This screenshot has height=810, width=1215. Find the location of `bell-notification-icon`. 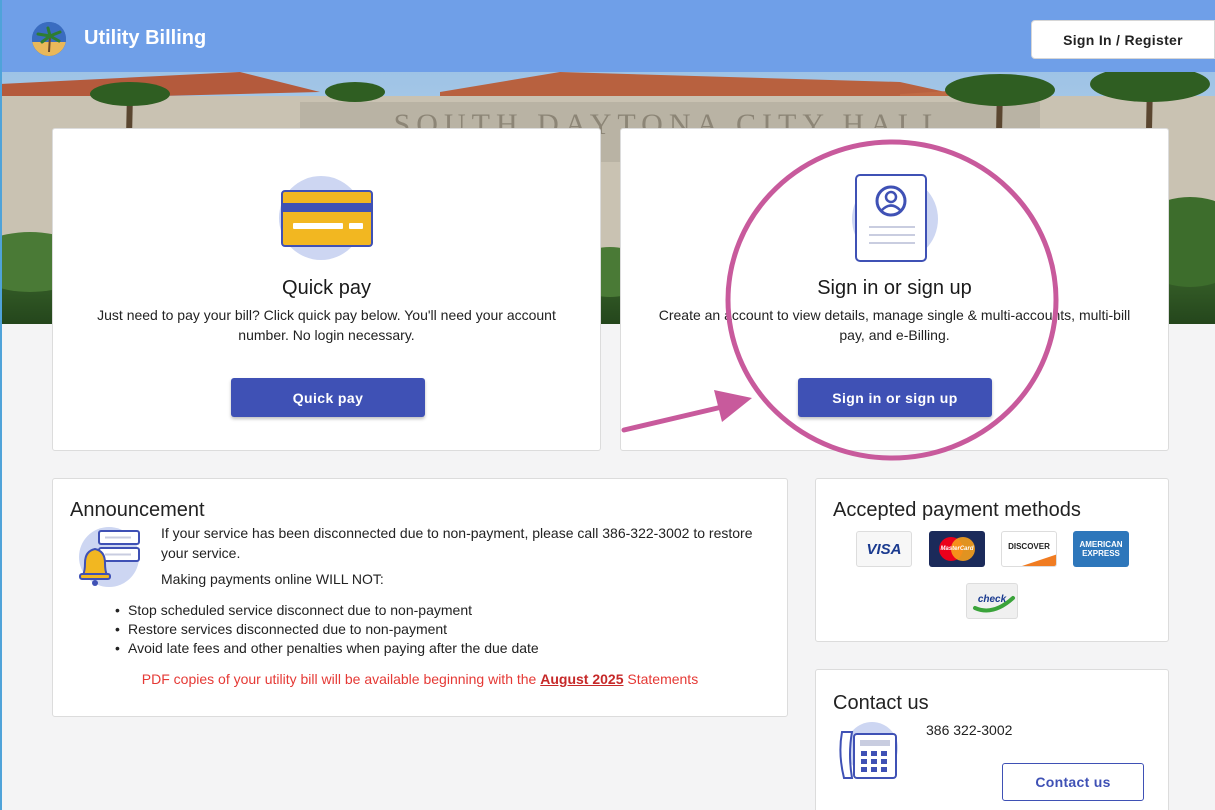

bell-notification-icon is located at coordinates (109, 559).